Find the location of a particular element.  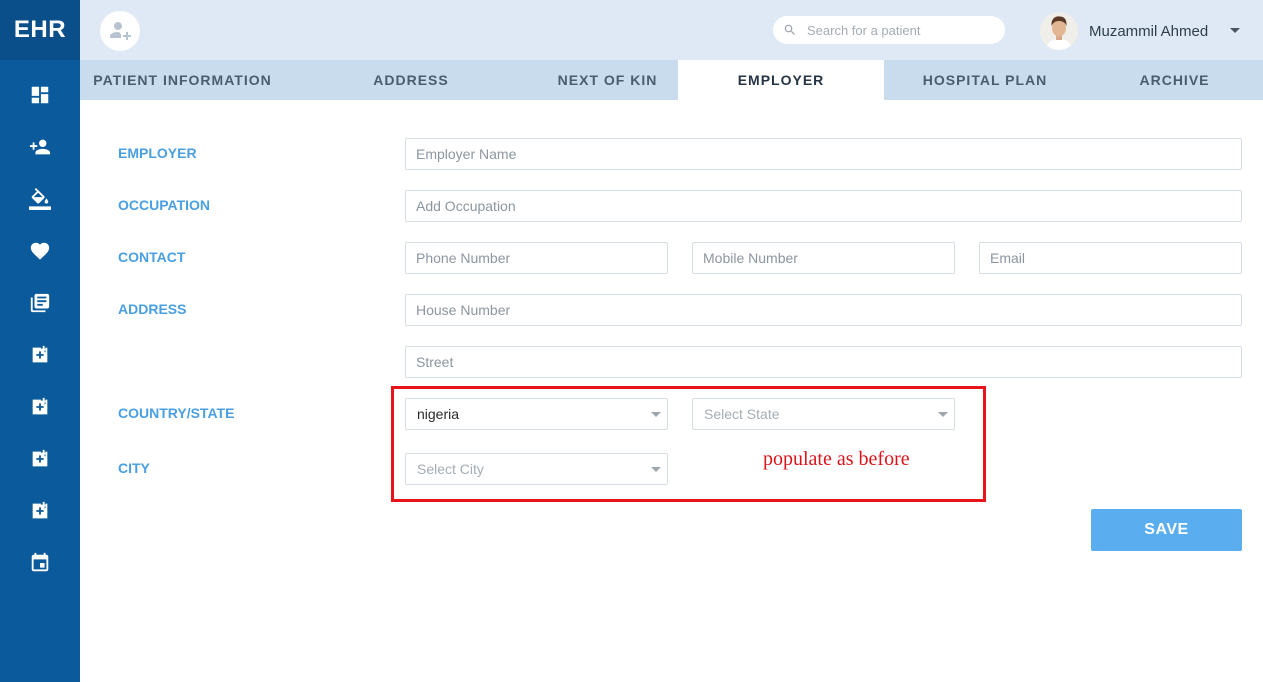

top-bar: Muzammil Ahmed is located at coordinates (671, 30).